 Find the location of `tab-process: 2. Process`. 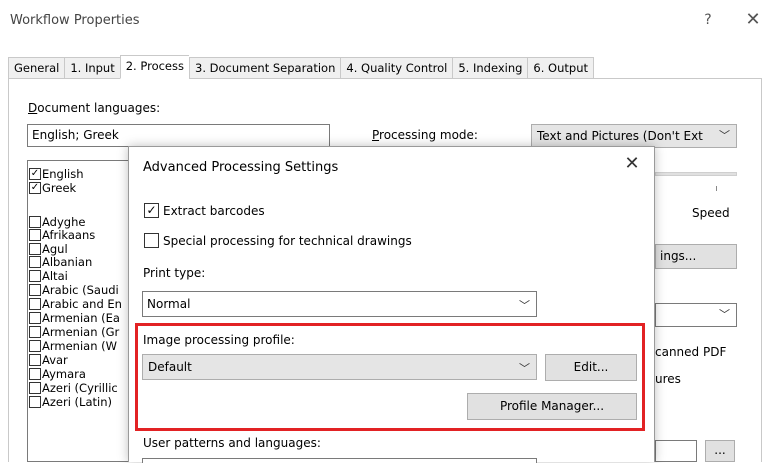

tab-process: 2. Process is located at coordinates (154, 67).